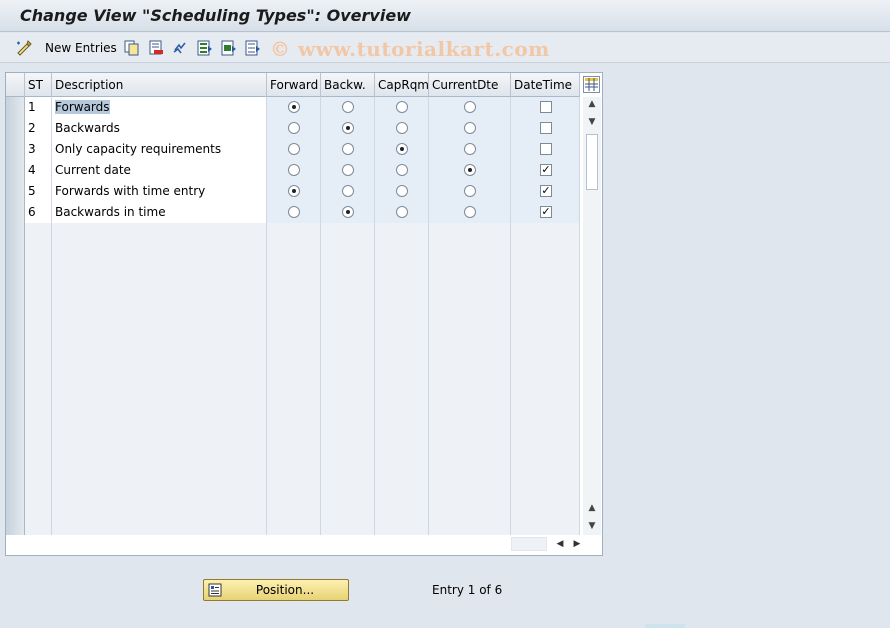  I want to click on select-block-icon, so click(229, 48).